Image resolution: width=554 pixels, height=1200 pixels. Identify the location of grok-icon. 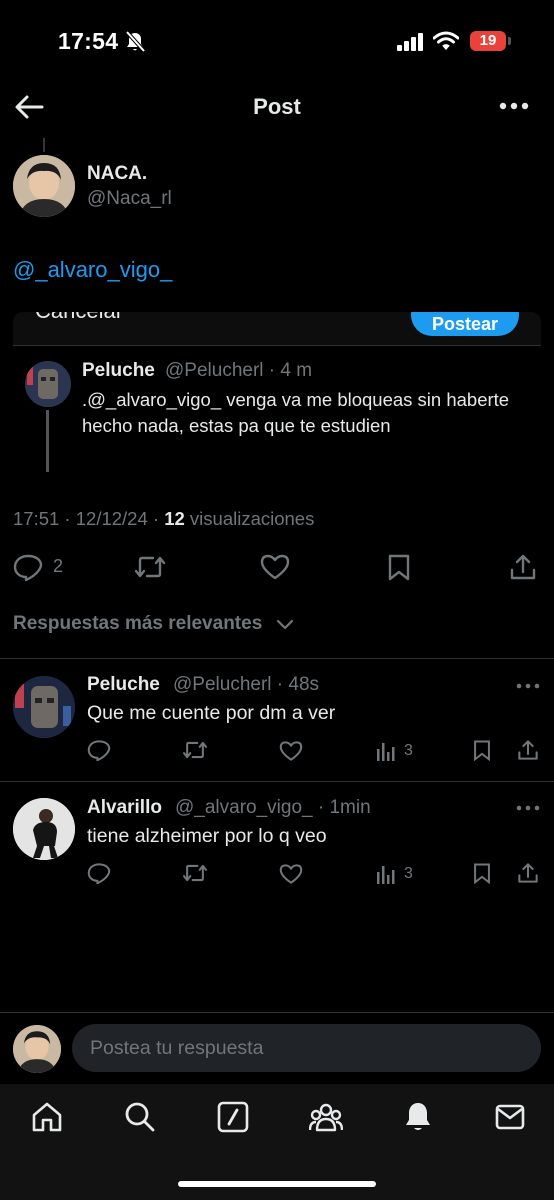
(233, 1117).